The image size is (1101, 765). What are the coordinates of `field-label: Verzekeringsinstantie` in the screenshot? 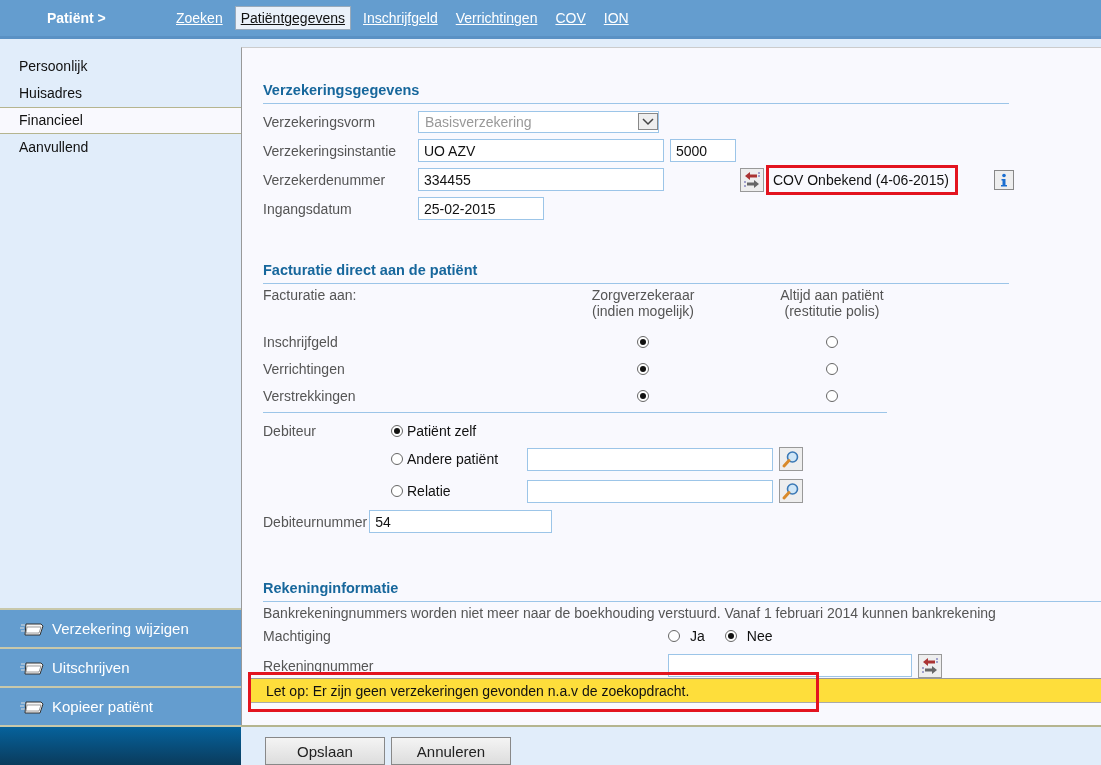 It's located at (330, 150).